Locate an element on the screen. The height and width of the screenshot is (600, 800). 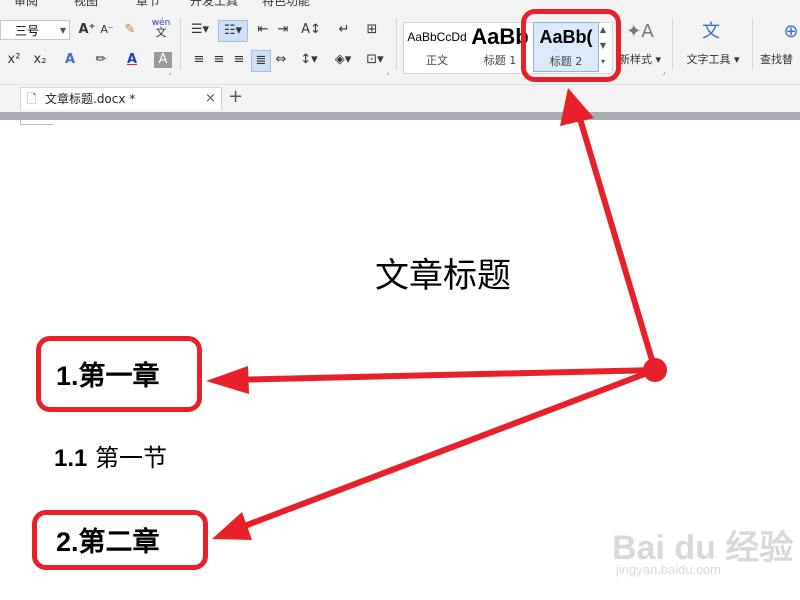
arrow-to-chapter2 is located at coordinates (444, 450).